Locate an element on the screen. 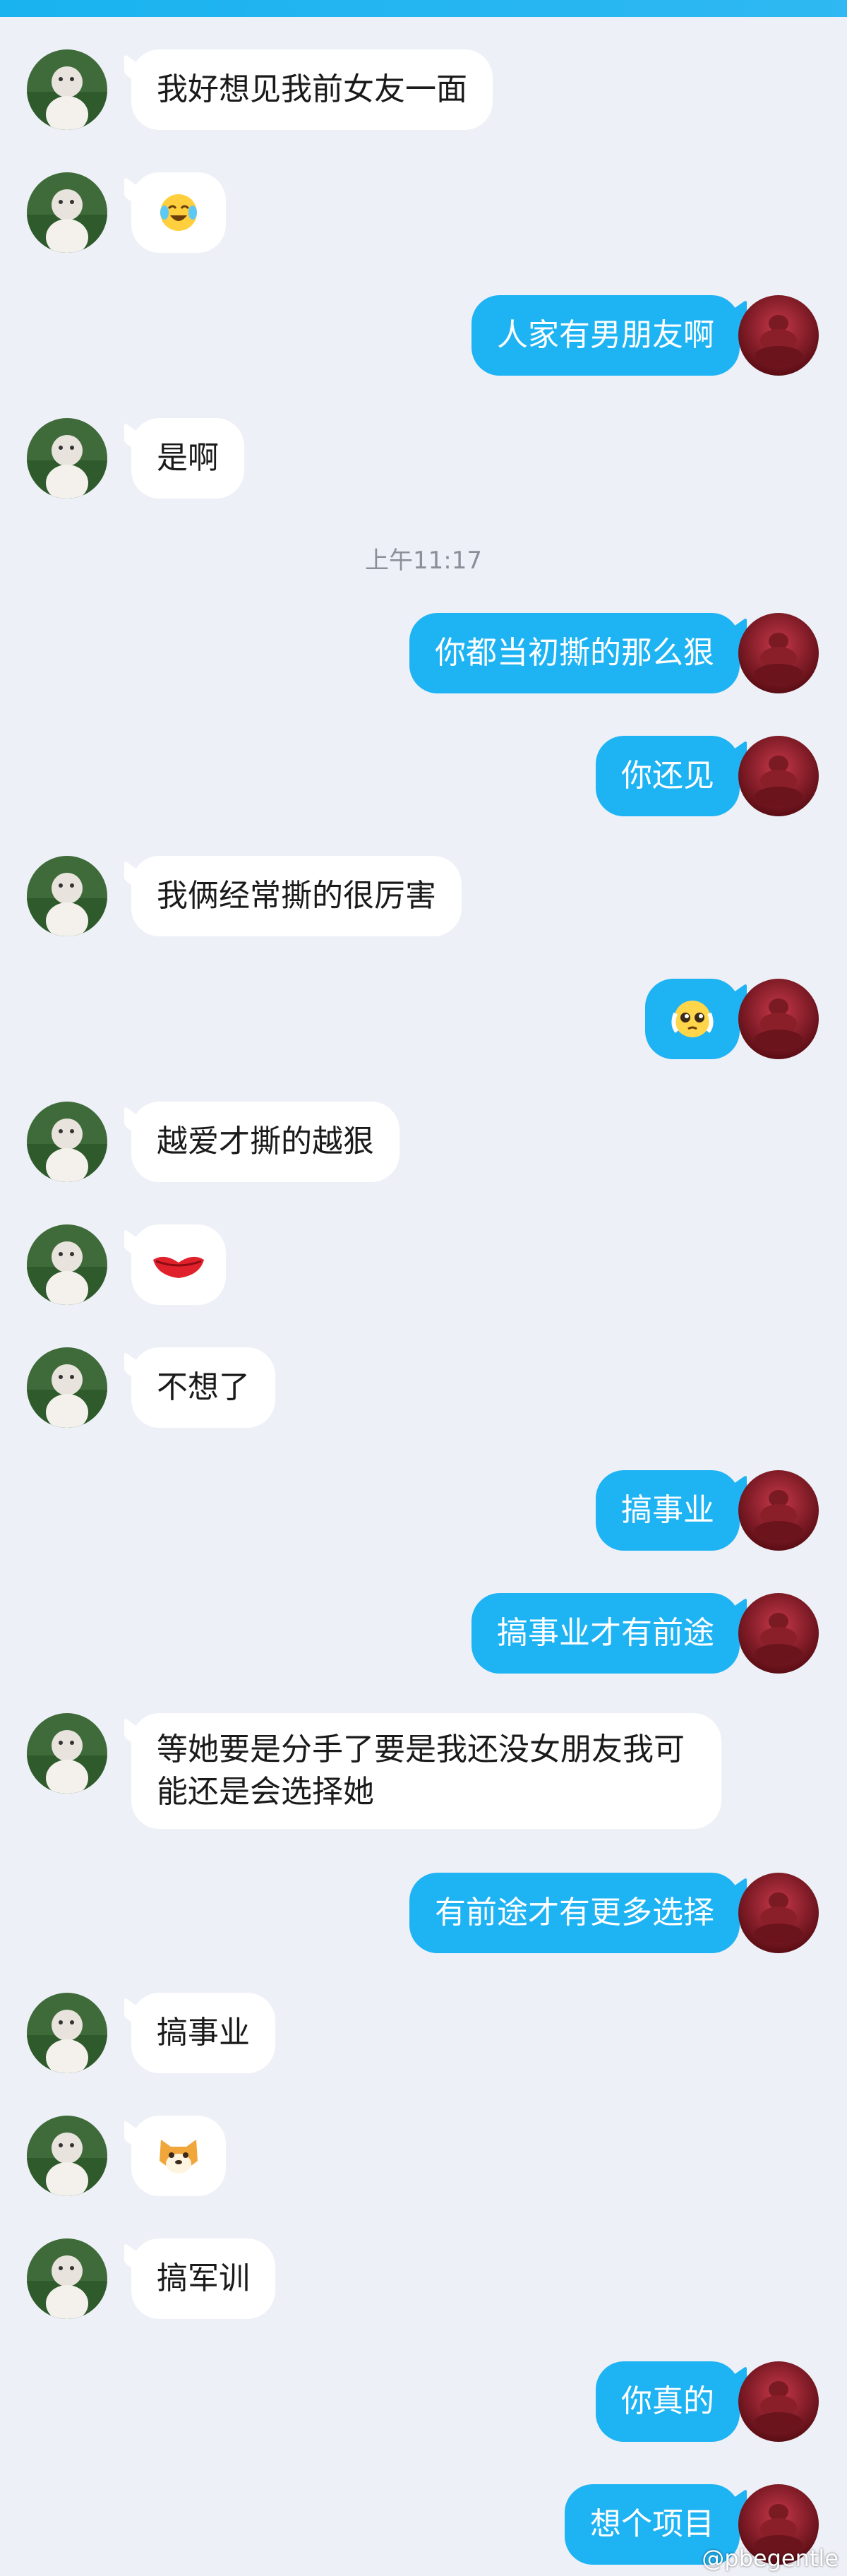 Image resolution: width=847 pixels, height=2576 pixels. top-status-bar is located at coordinates (423, 8).